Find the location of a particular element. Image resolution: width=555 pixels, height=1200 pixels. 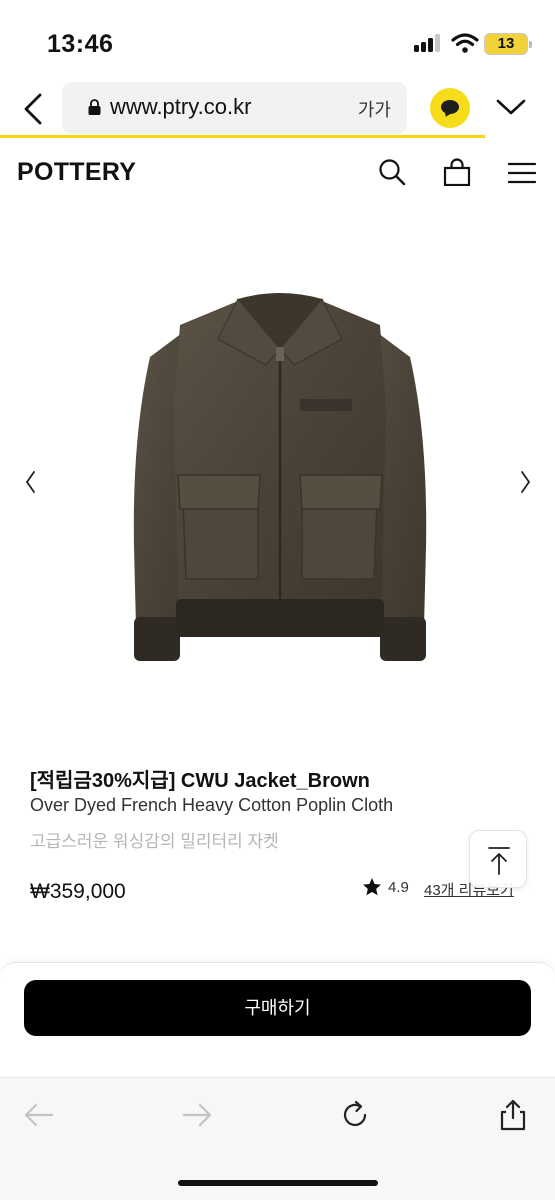

browser-address-bar: www.ptry.co.kr 가가 is located at coordinates (277, 110).